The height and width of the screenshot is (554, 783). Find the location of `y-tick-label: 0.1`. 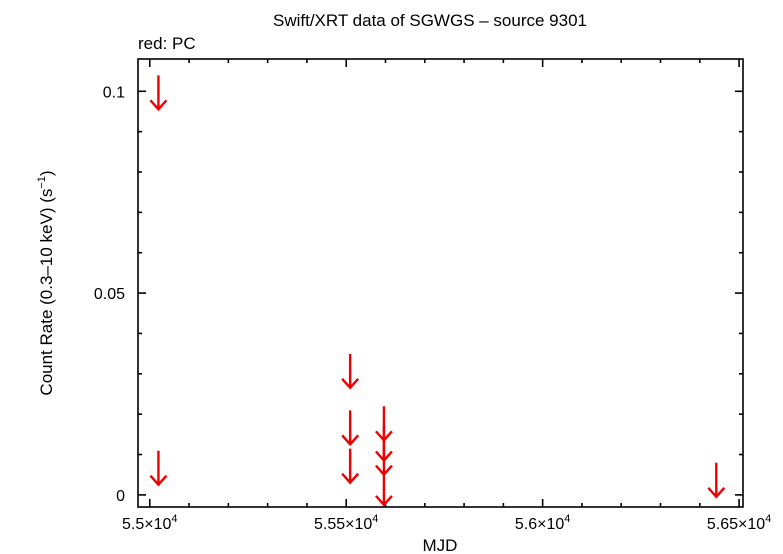

y-tick-label: 0.1 is located at coordinates (114, 92).